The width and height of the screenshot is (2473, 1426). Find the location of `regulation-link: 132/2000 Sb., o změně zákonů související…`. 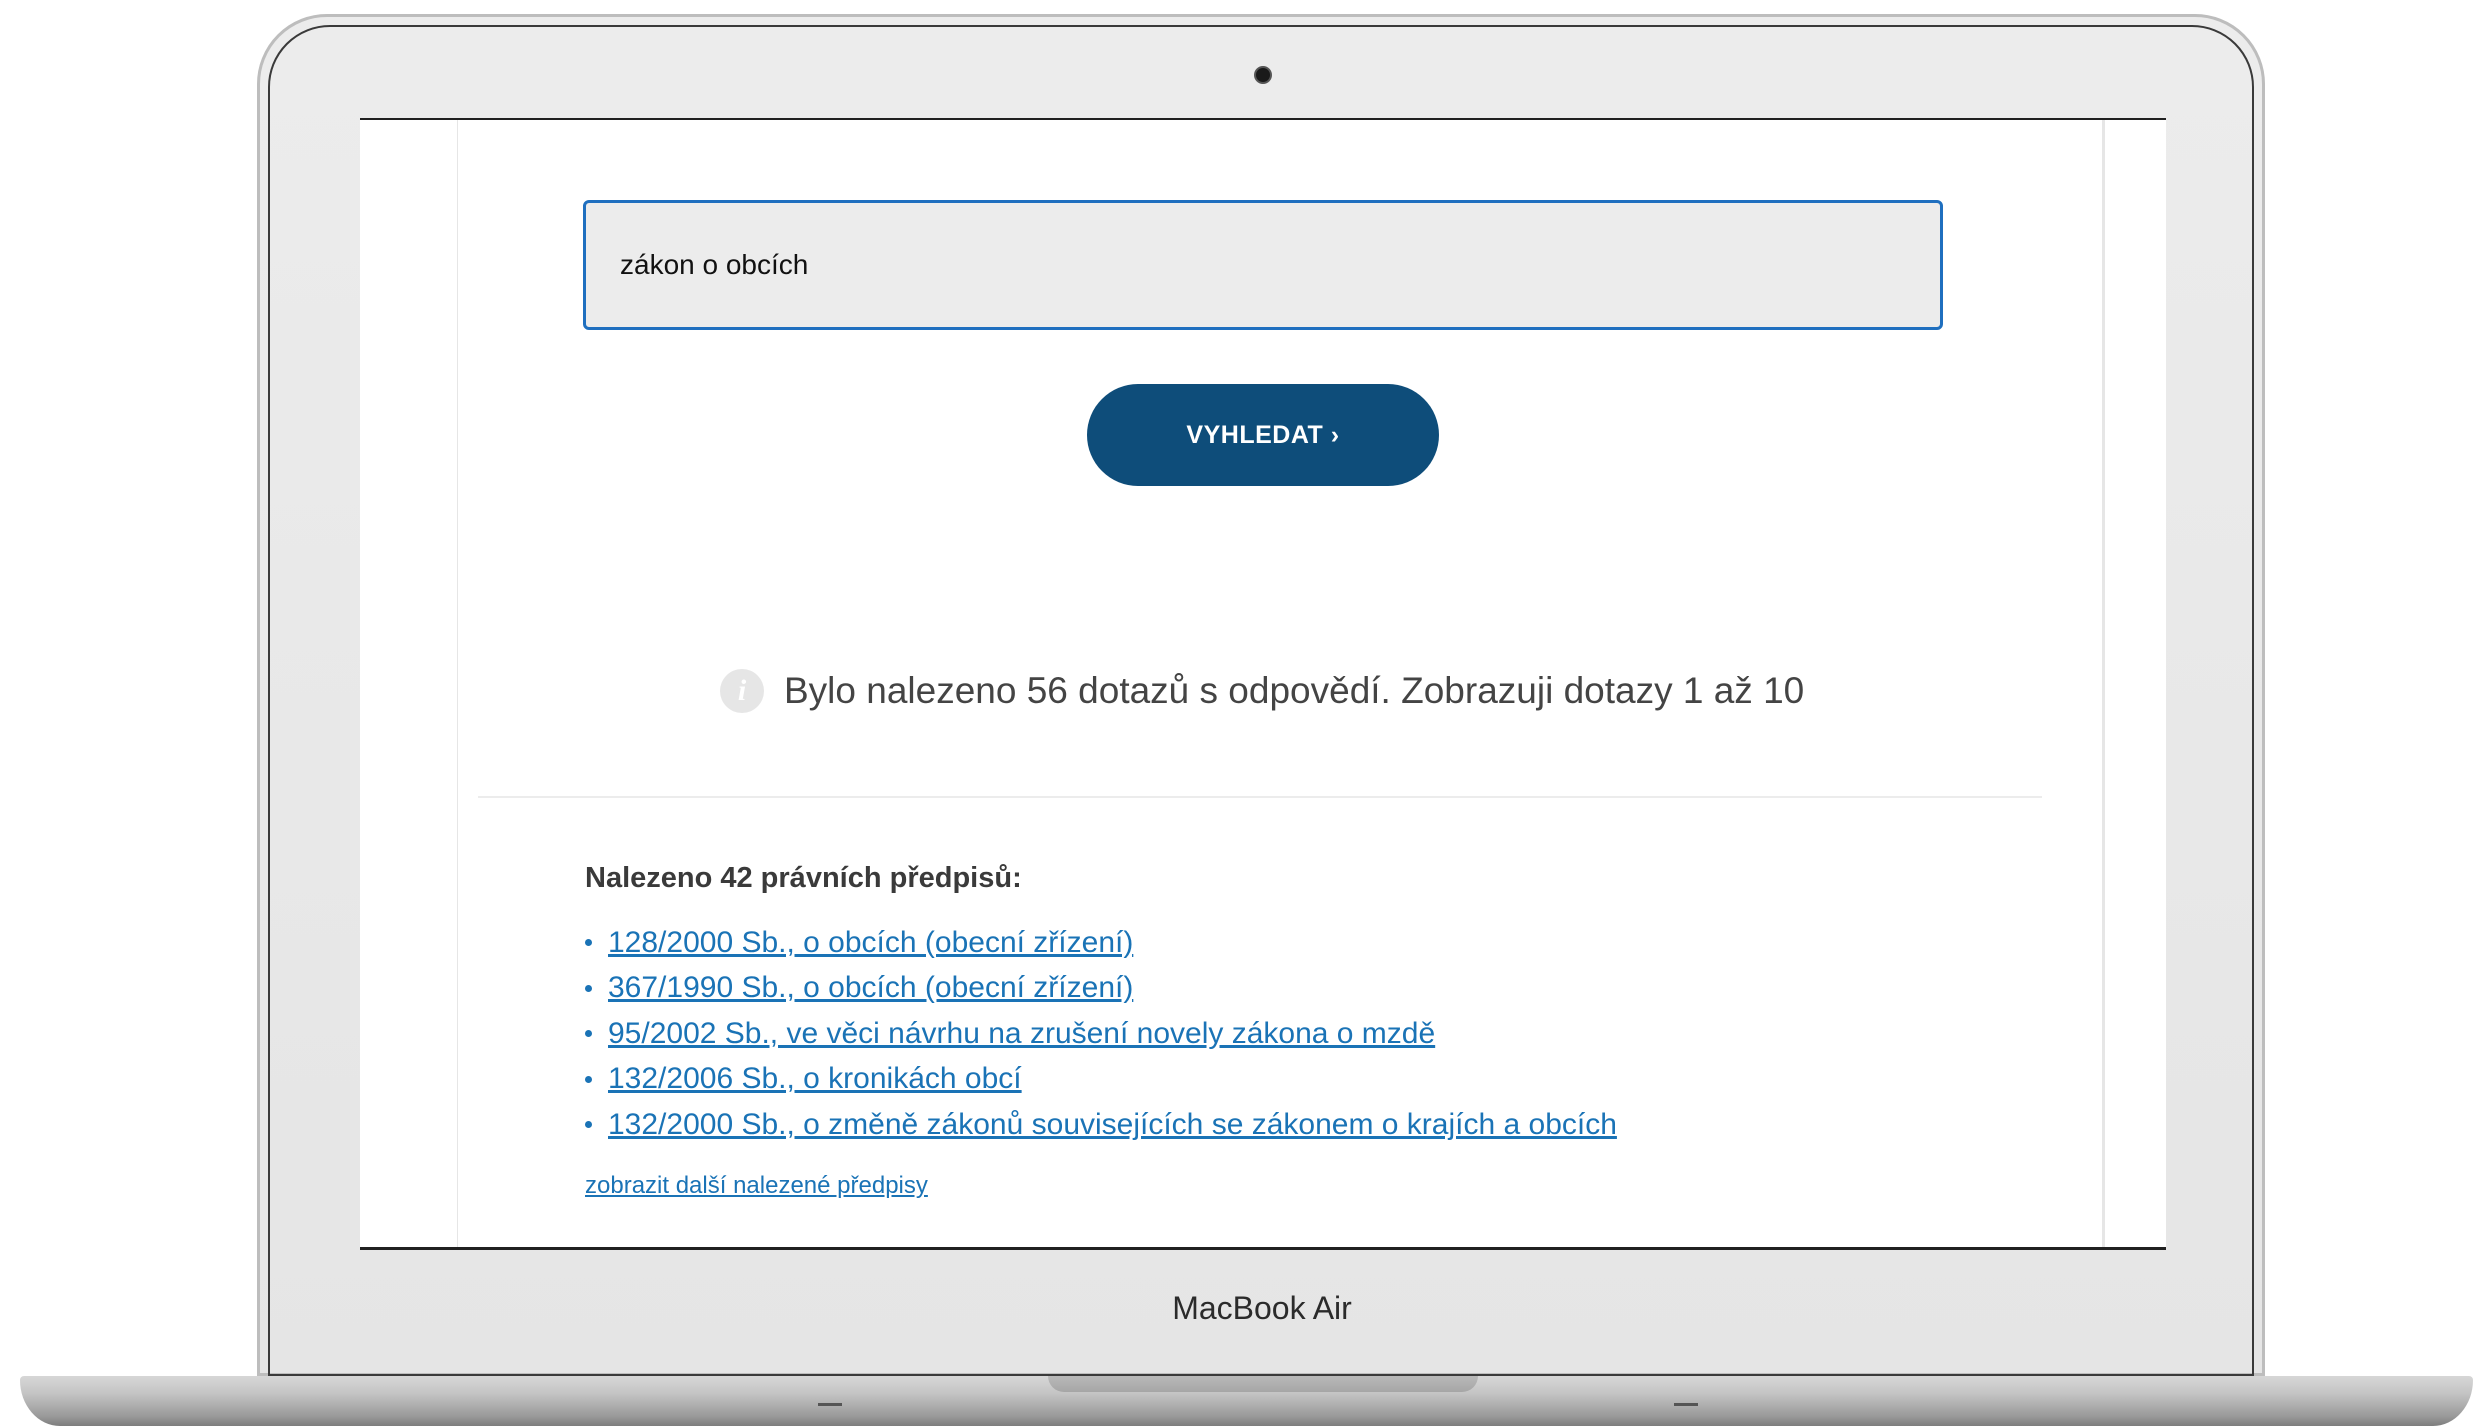

regulation-link: 132/2000 Sb., o změně zákonů související… is located at coordinates (1112, 1125).